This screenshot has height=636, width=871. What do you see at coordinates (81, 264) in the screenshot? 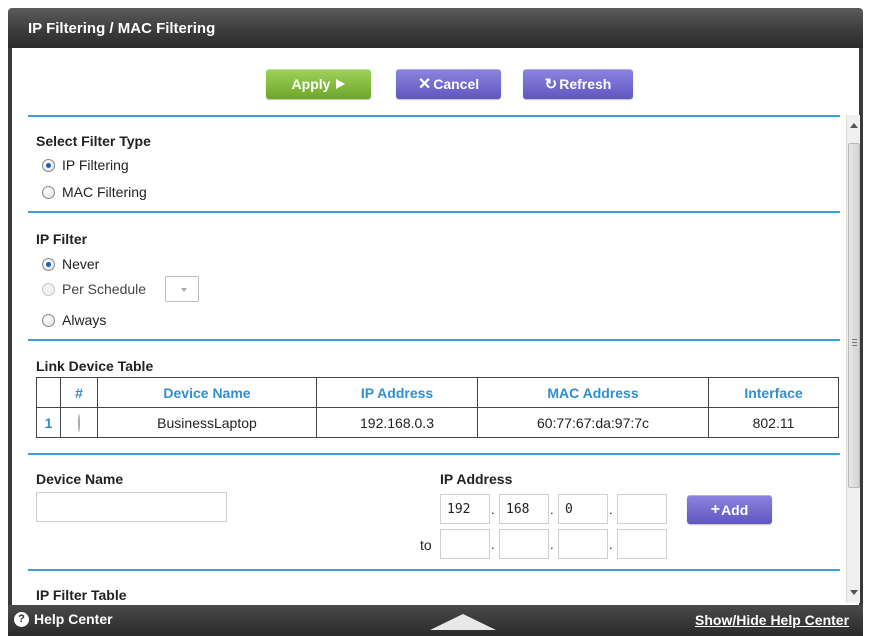
I see `never-label: Never` at bounding box center [81, 264].